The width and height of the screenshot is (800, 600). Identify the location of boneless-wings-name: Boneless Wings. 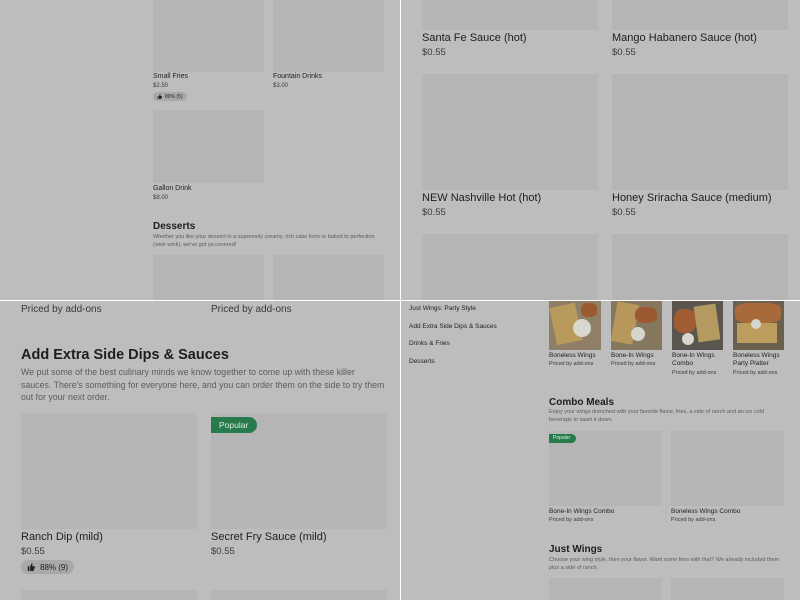
(572, 355).